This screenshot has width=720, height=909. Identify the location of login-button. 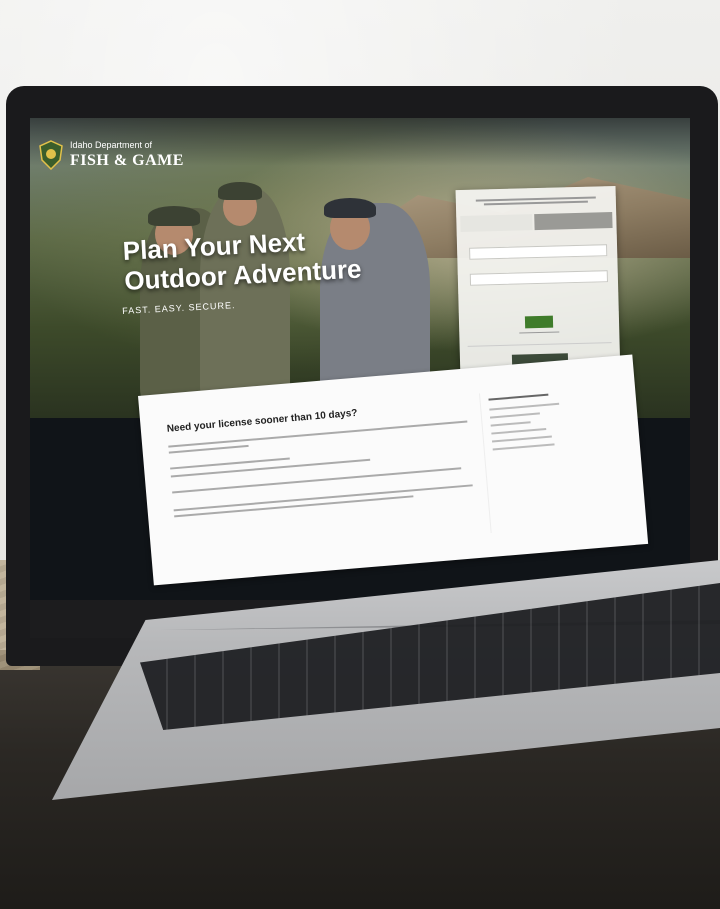
(539, 322).